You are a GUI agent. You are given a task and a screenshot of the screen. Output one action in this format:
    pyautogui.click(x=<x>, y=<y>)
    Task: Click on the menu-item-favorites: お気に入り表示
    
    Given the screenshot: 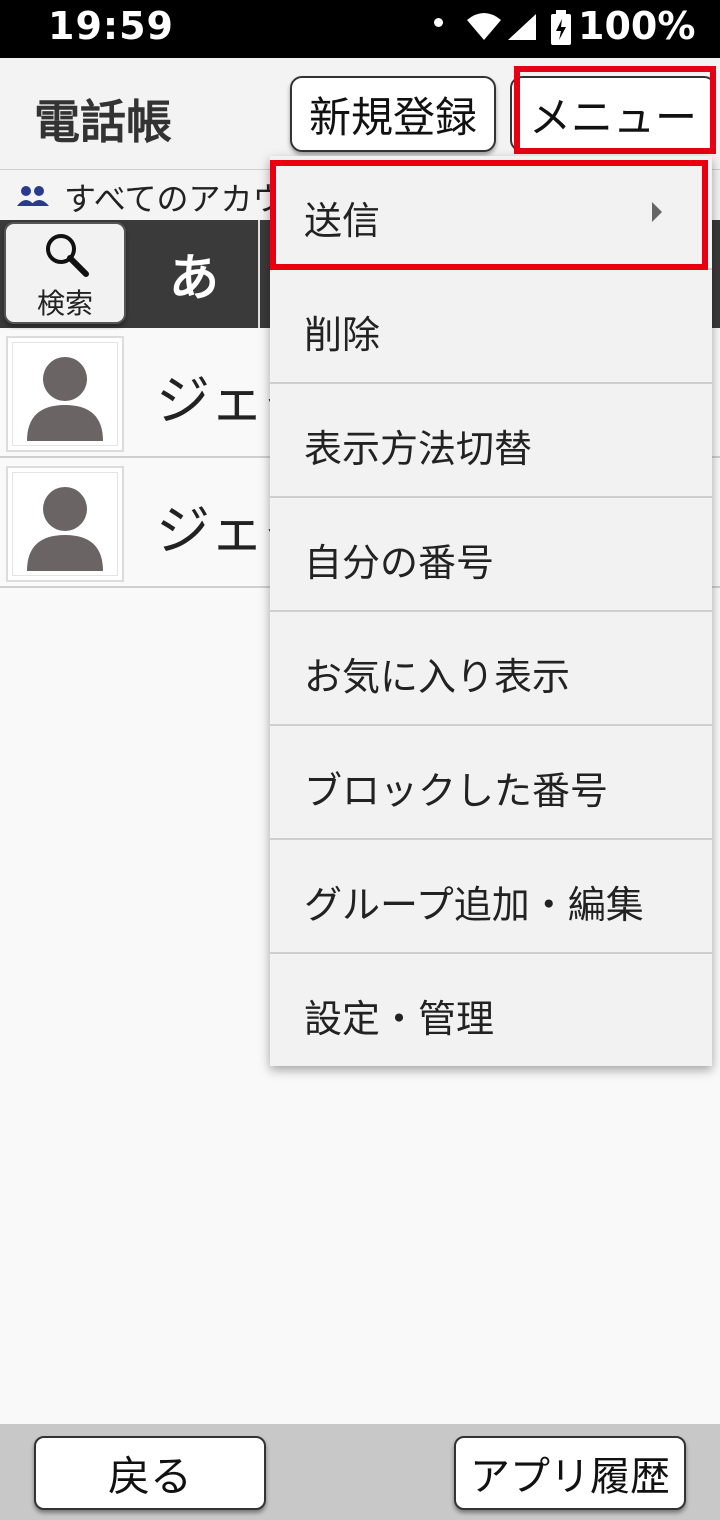 What is the action you would take?
    pyautogui.click(x=491, y=669)
    